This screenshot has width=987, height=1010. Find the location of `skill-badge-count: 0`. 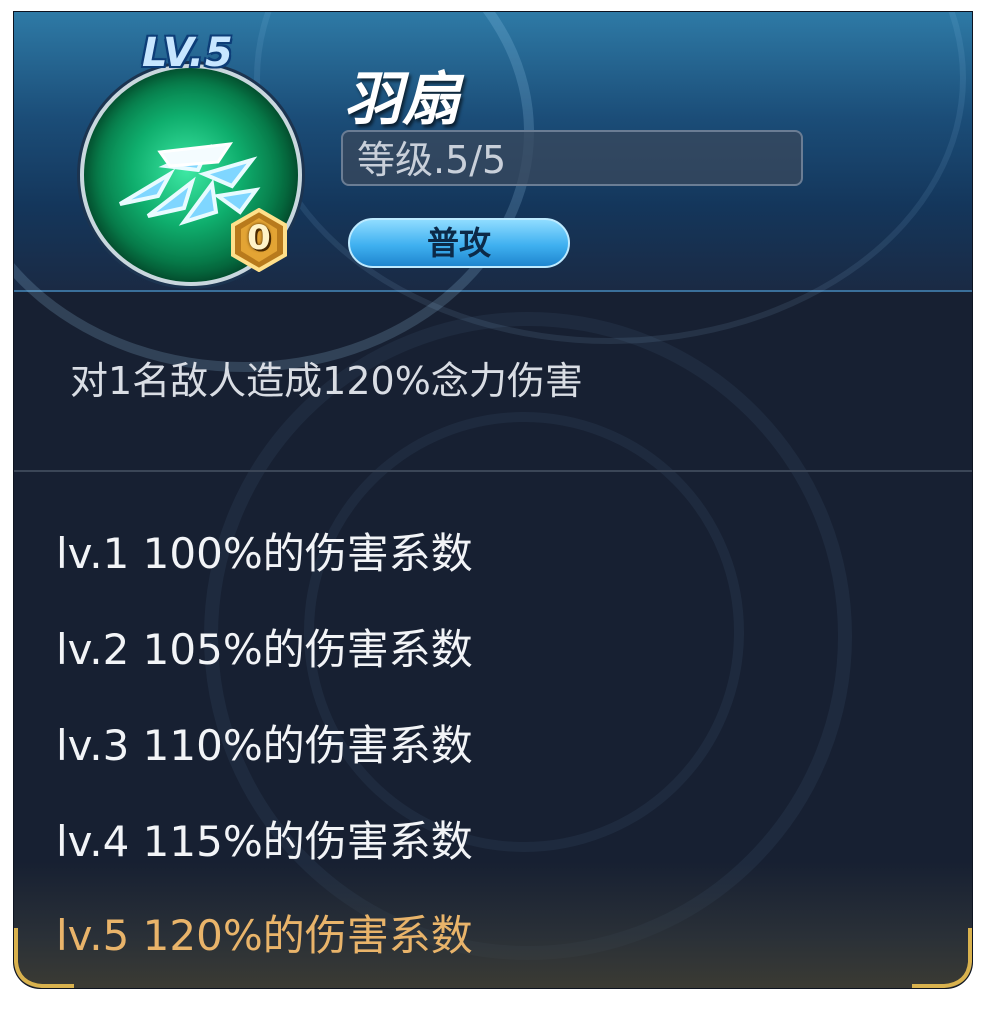

skill-badge-count: 0 is located at coordinates (259, 238).